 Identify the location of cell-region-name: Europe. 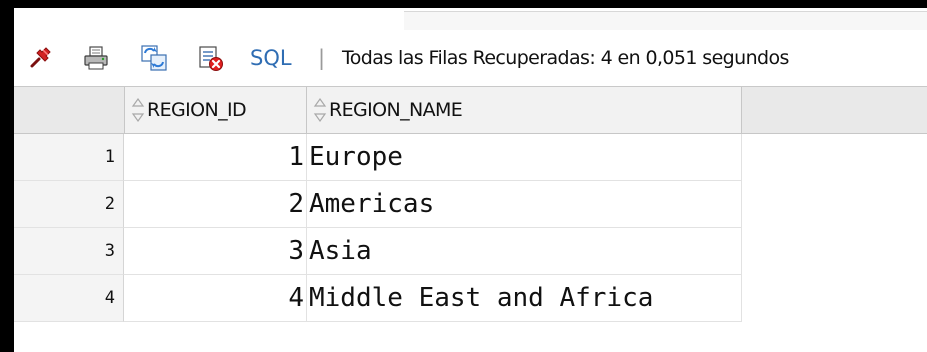
(524, 157).